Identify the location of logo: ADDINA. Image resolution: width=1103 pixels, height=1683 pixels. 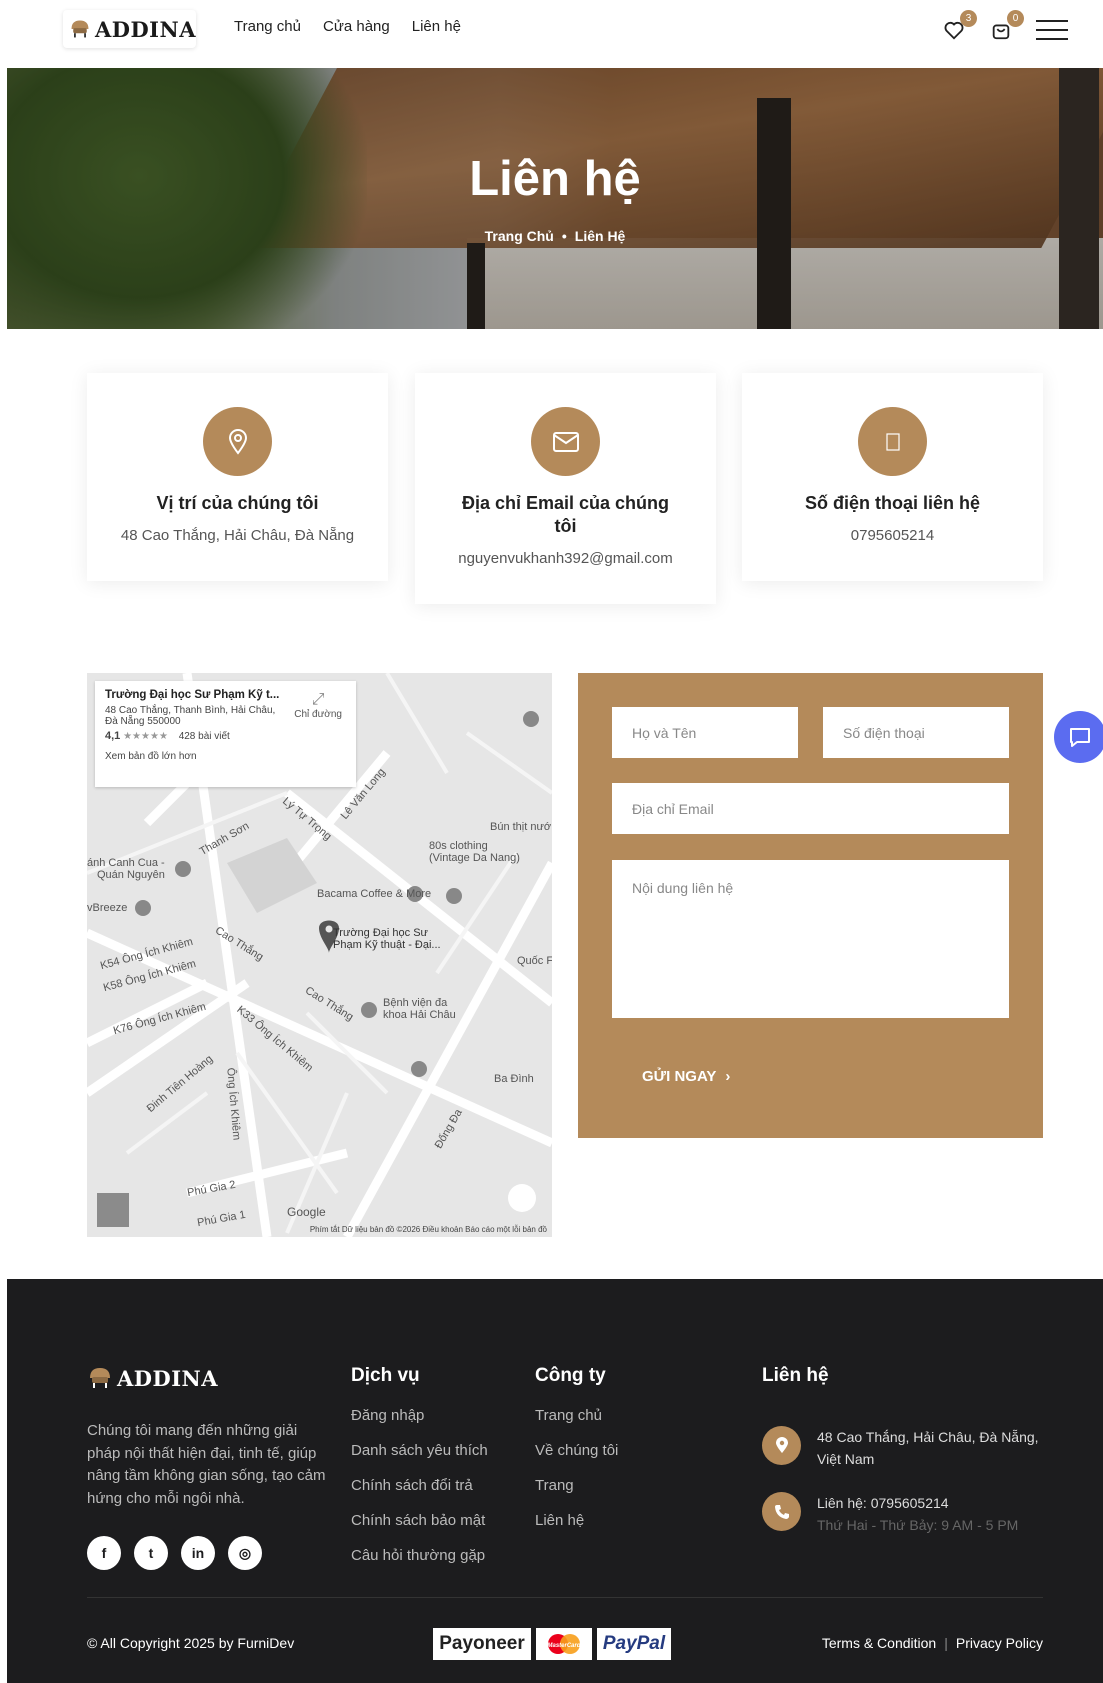
(129, 29).